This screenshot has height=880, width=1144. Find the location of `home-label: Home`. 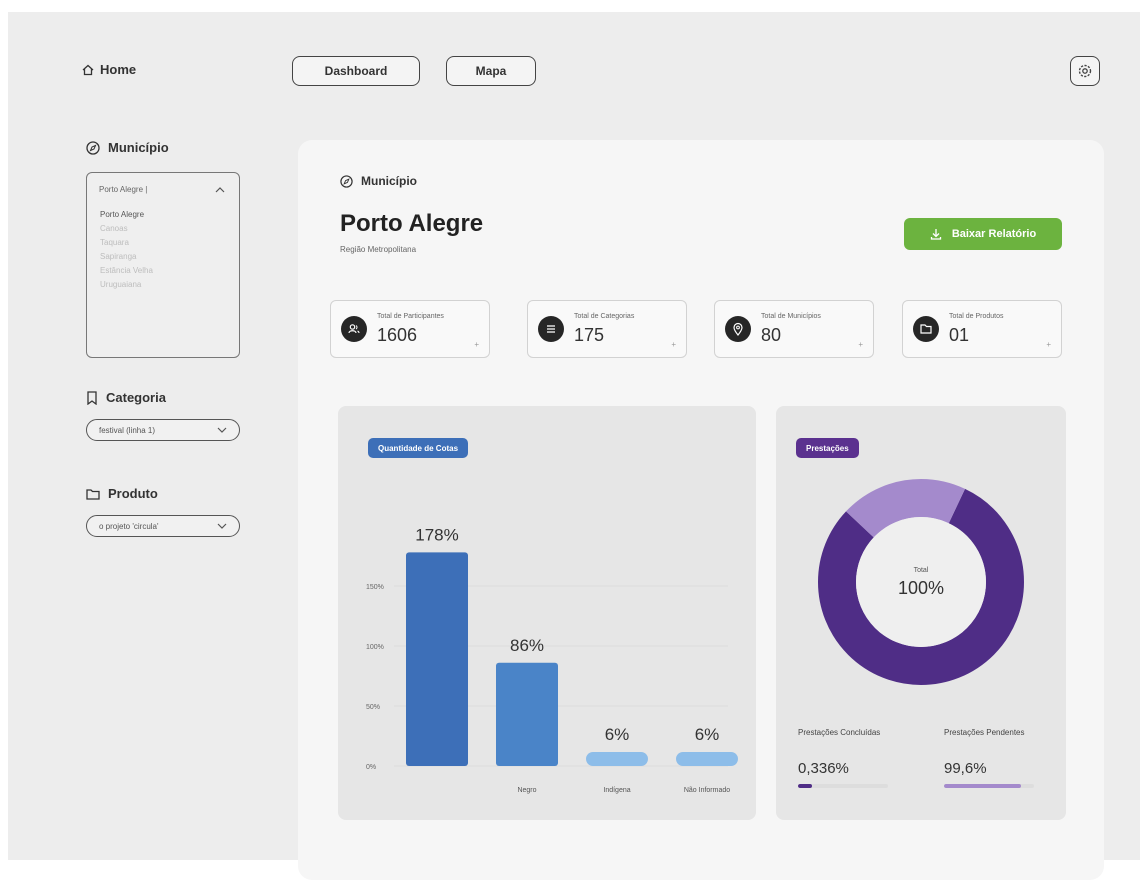

home-label: Home is located at coordinates (118, 69).